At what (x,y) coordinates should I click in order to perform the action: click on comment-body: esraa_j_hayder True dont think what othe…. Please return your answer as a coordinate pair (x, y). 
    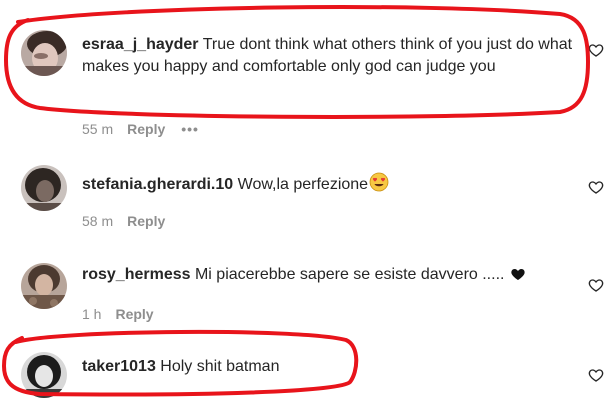
    Looking at the image, I should click on (334, 56).